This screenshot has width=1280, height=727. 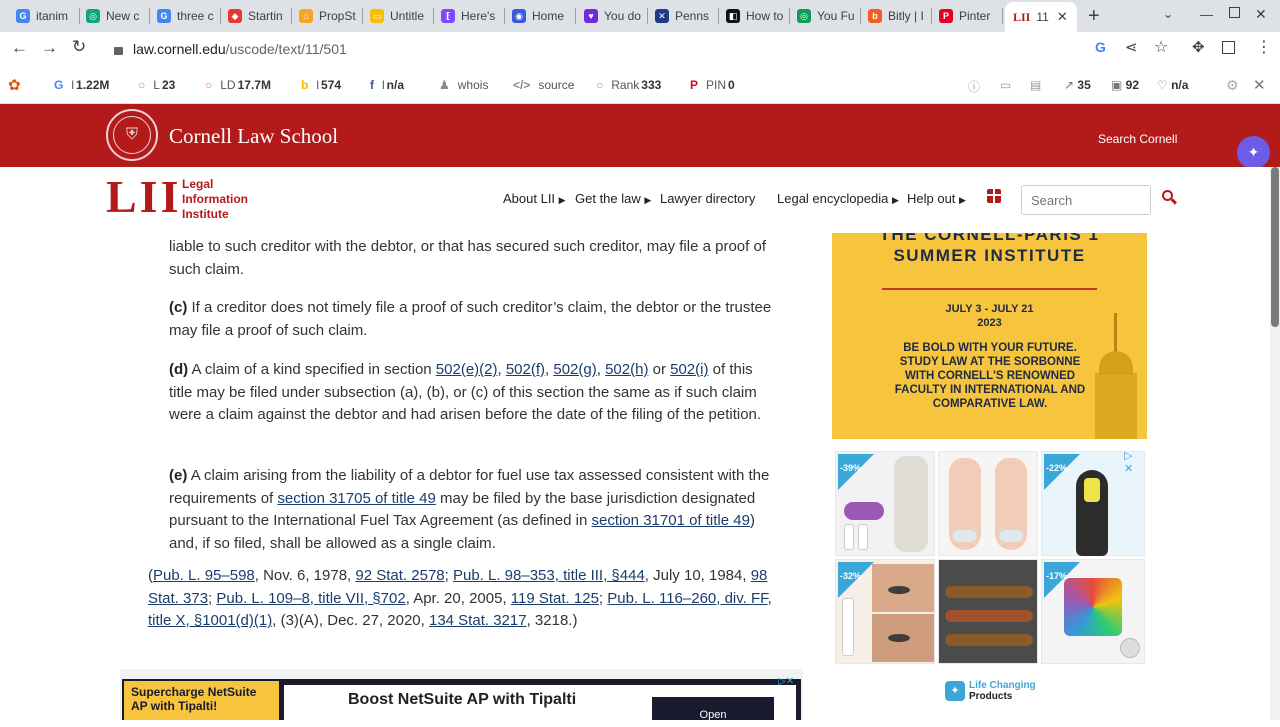 What do you see at coordinates (1261, 14) in the screenshot?
I see `close-window-icon: ✕` at bounding box center [1261, 14].